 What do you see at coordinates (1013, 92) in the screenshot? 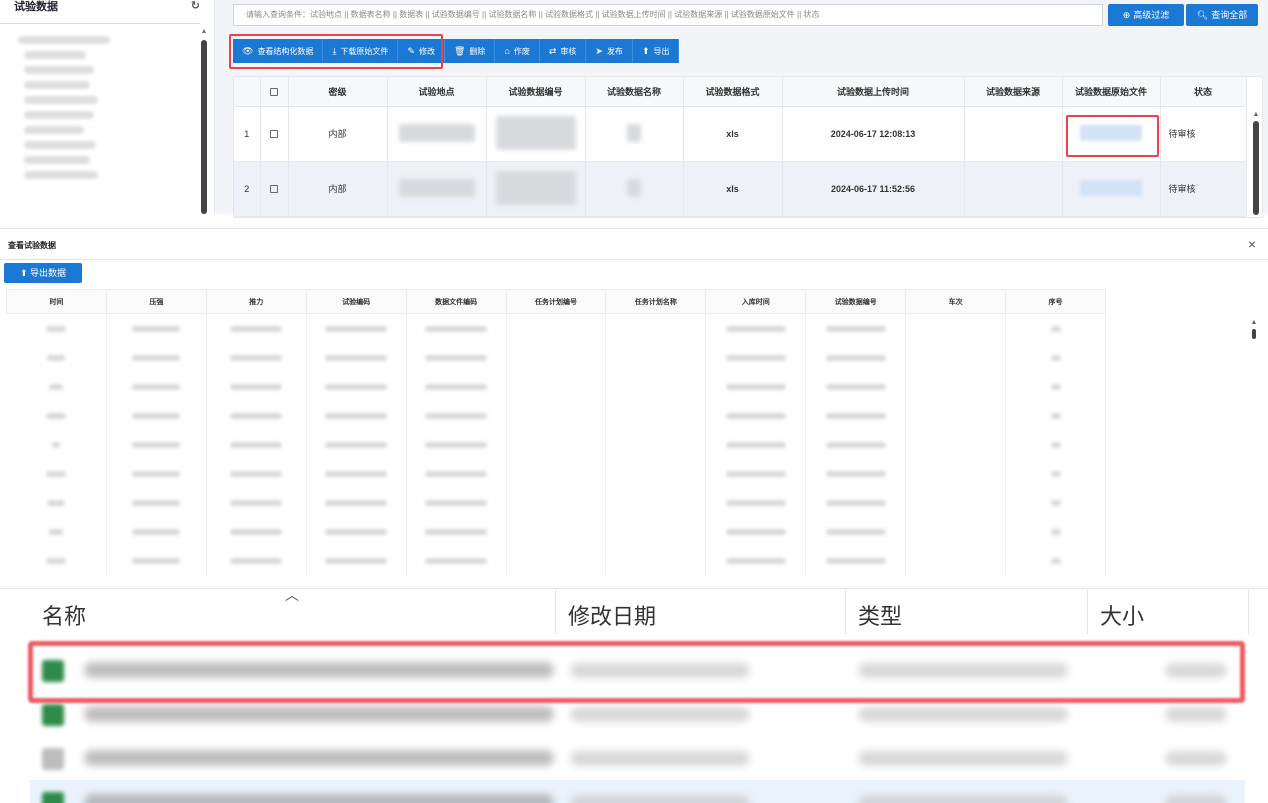
I see `grid-column-header: 试验数据来源` at bounding box center [1013, 92].